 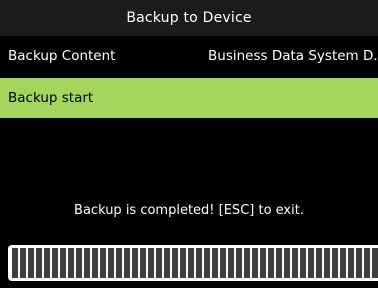 I want to click on backup-start-row: Backup start, so click(x=189, y=98).